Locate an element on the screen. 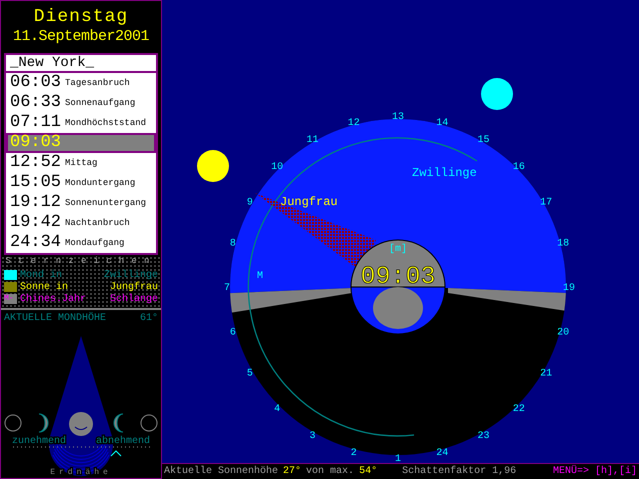 This screenshot has width=639, height=479. moon-marker: M is located at coordinates (260, 276).